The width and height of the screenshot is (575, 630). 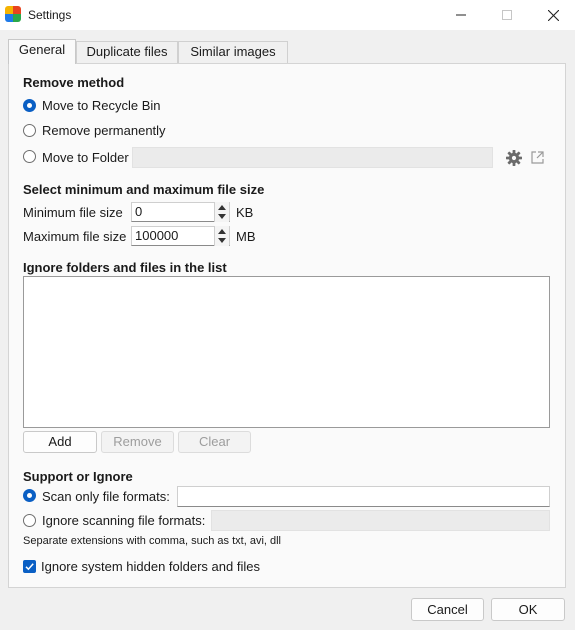 I want to click on radio-remove-permanently, so click(x=29, y=130).